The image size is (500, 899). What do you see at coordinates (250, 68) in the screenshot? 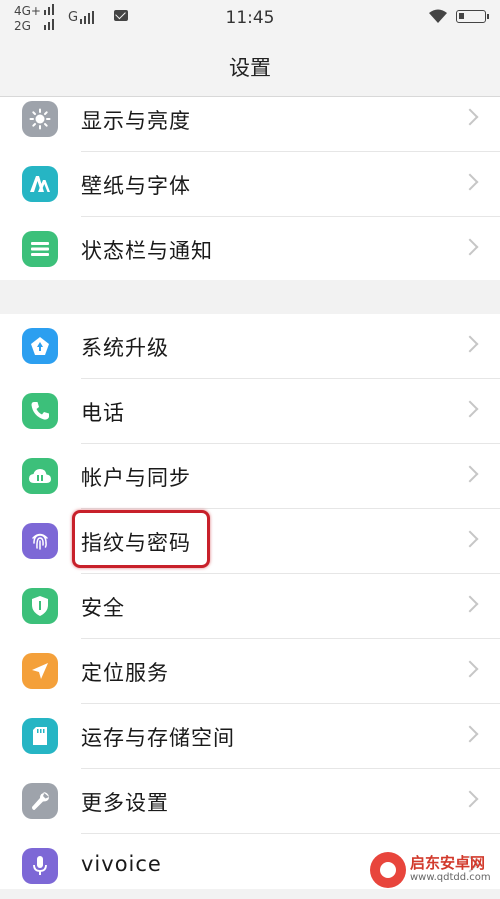
I see `page-title: 设置` at bounding box center [250, 68].